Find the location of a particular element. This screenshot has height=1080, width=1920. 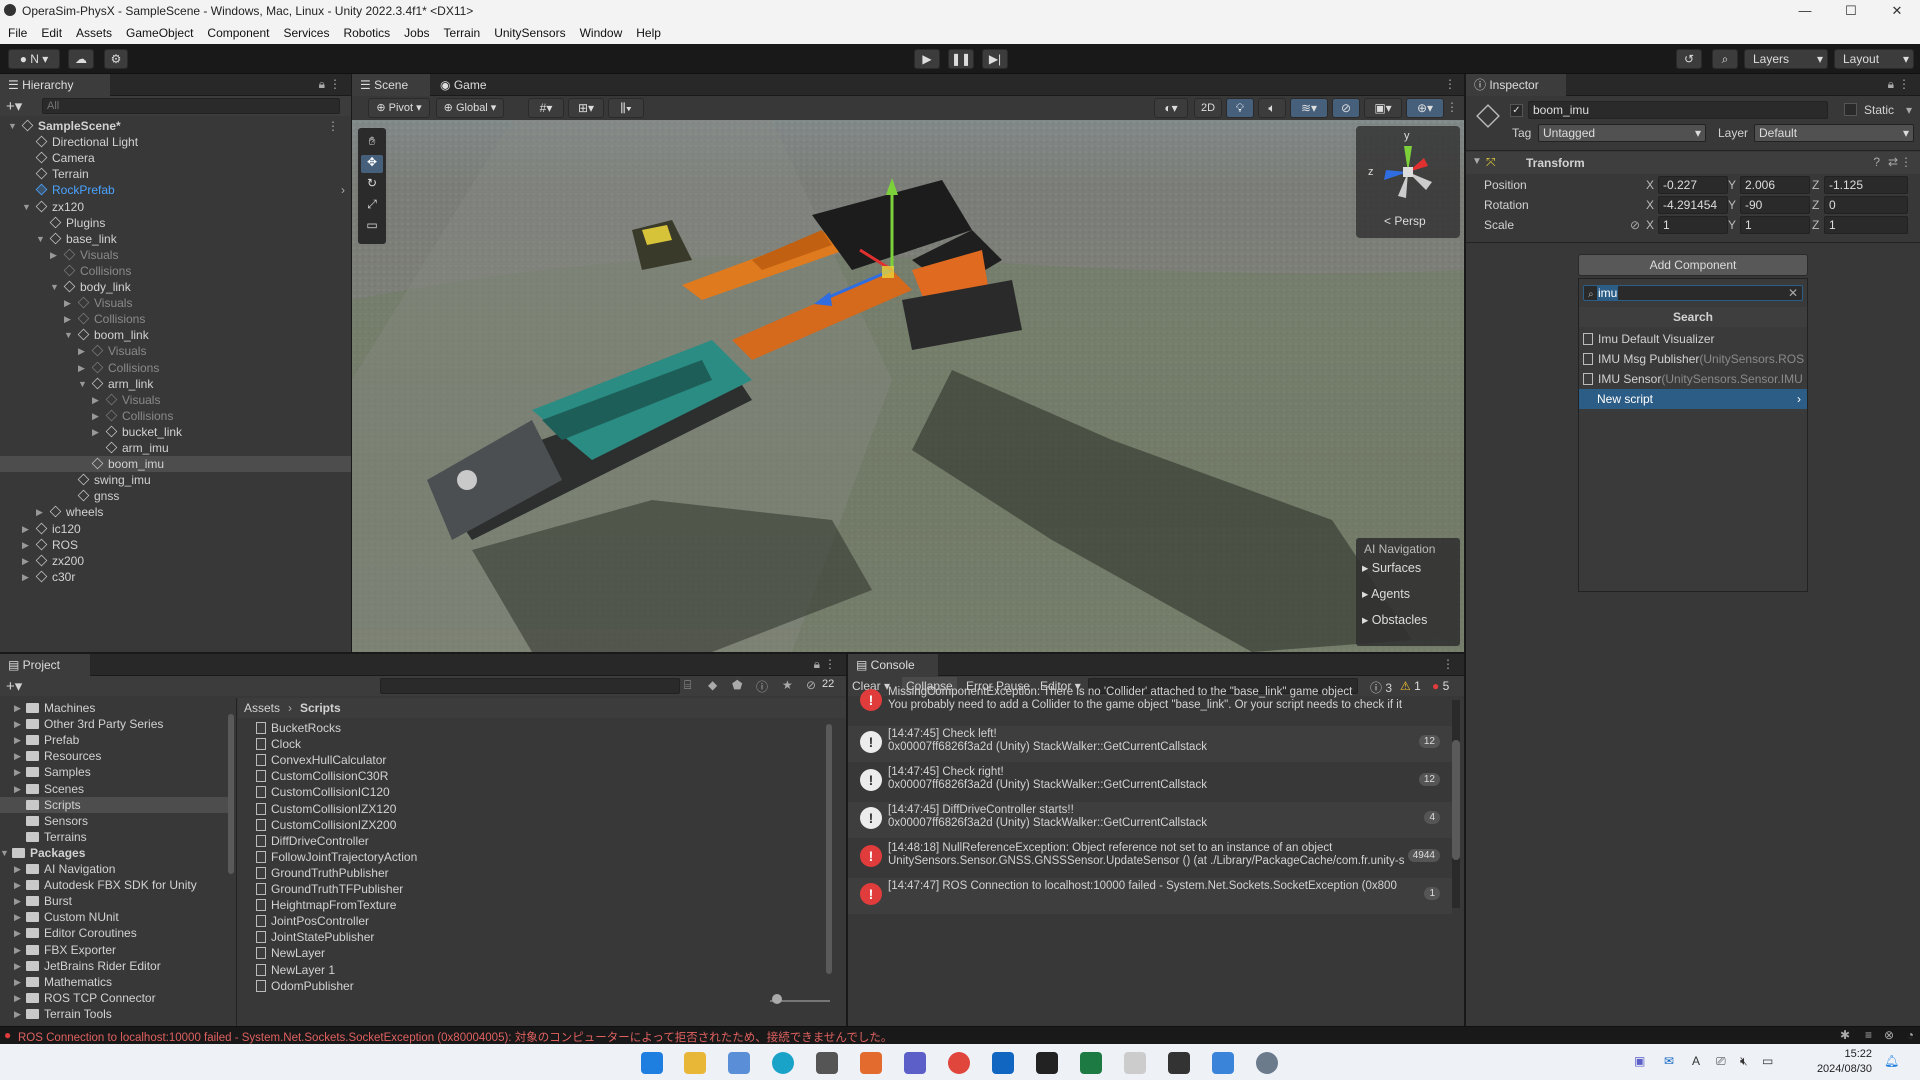

transform-rotation-x-field: -4.291454 is located at coordinates (1693, 205).